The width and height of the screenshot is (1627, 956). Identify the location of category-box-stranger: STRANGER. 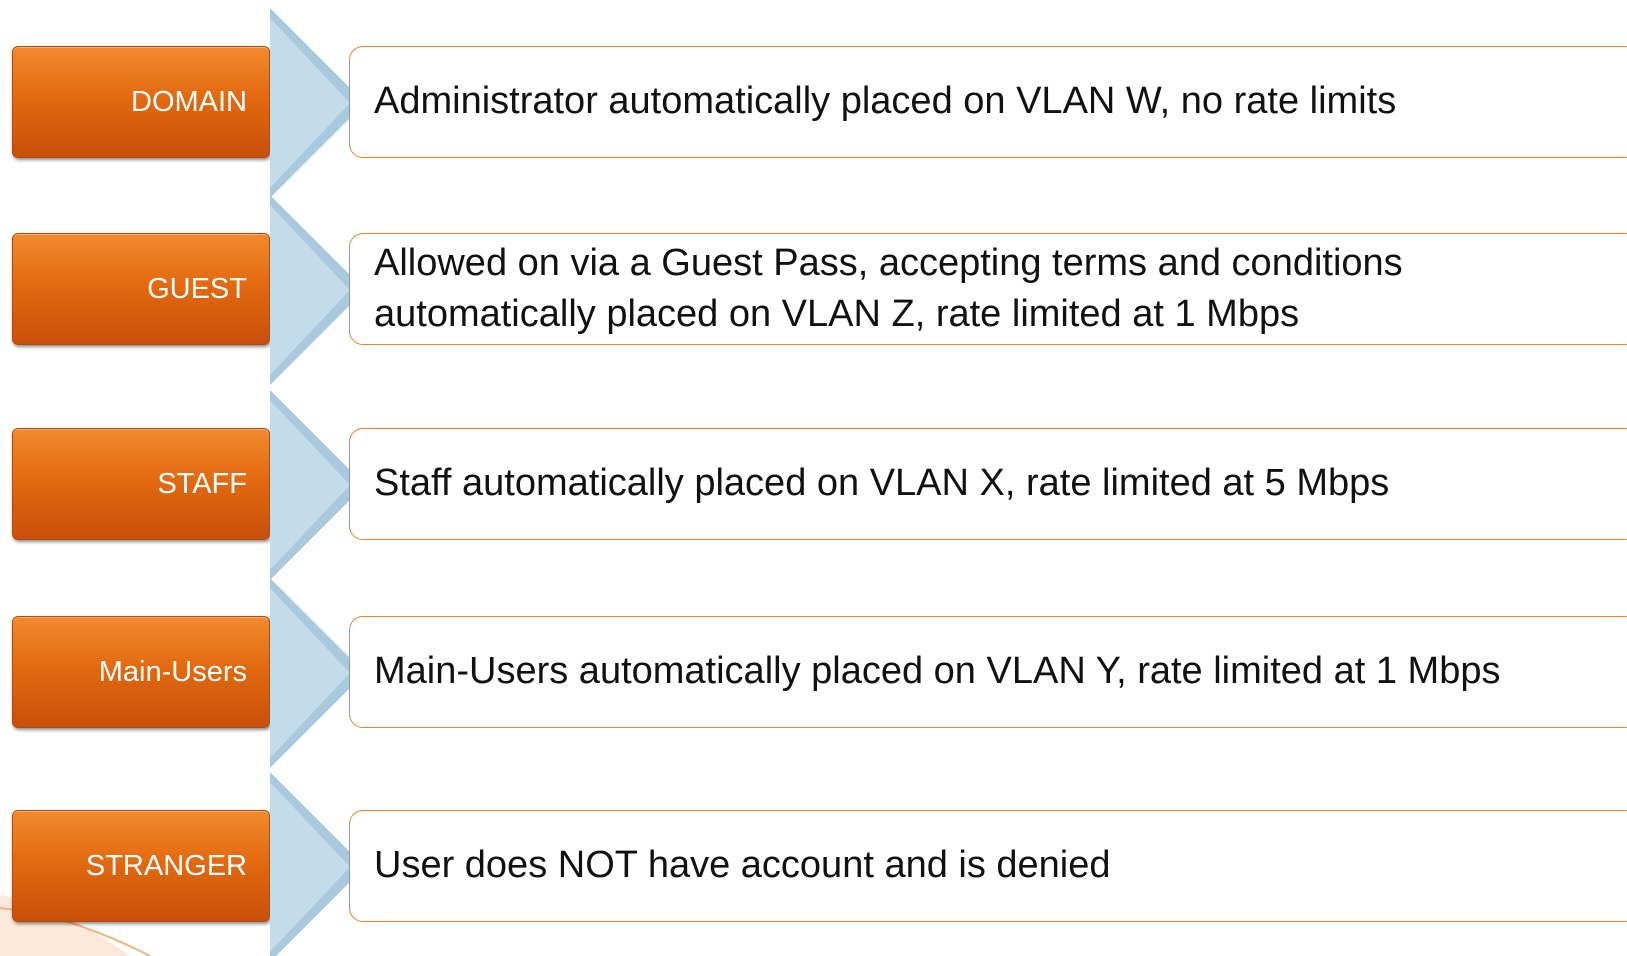
(141, 866).